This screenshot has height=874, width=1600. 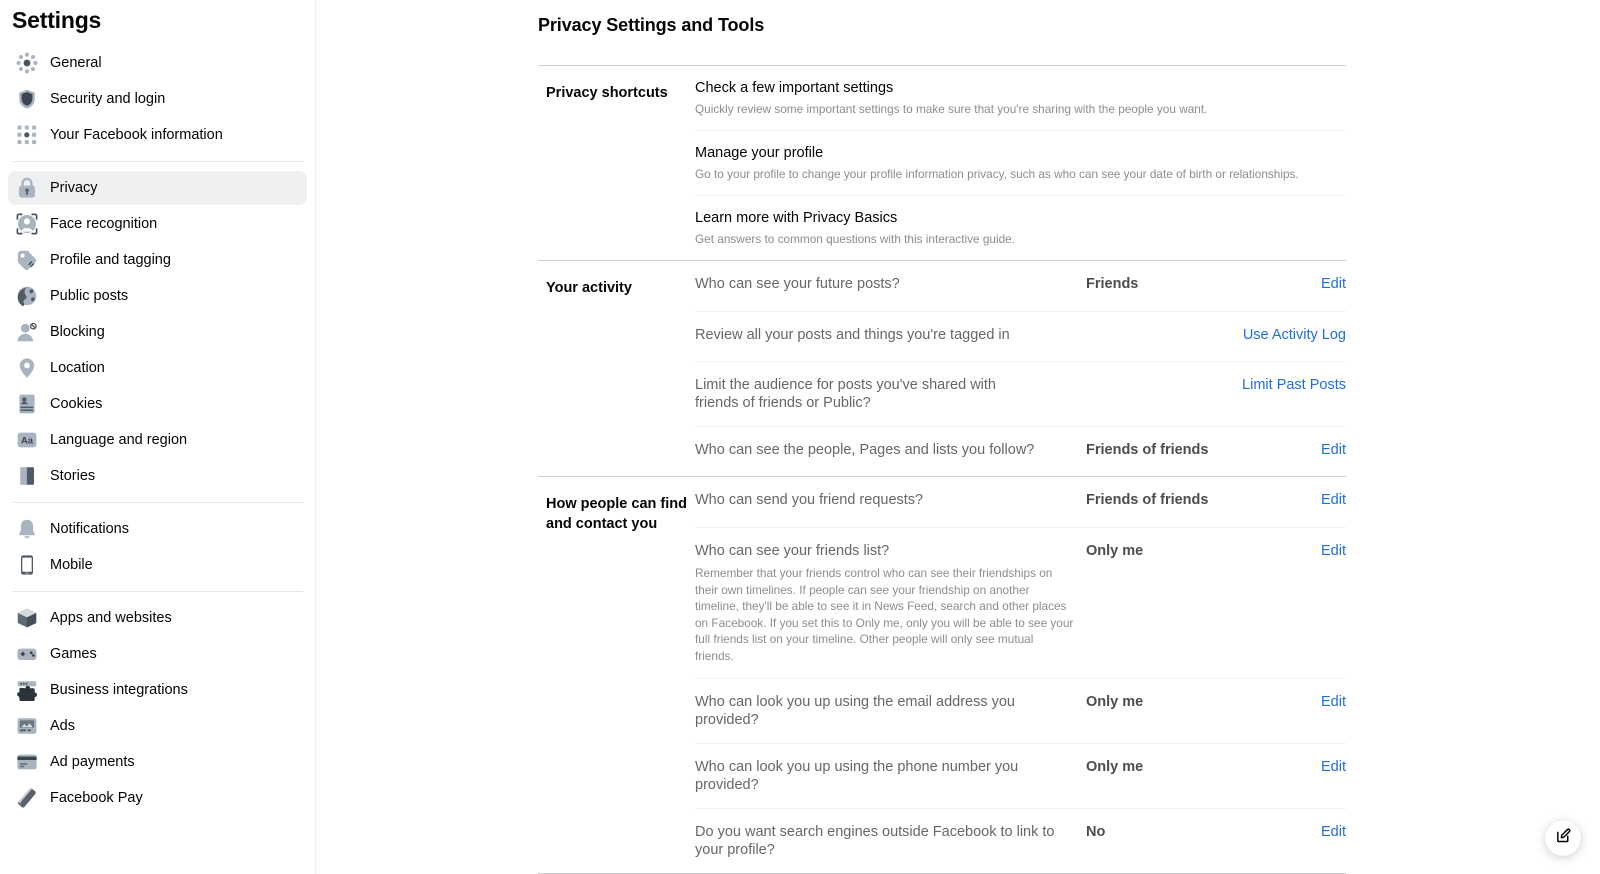 What do you see at coordinates (136, 135) in the screenshot?
I see `sidebar-item-label: Your Facebook information` at bounding box center [136, 135].